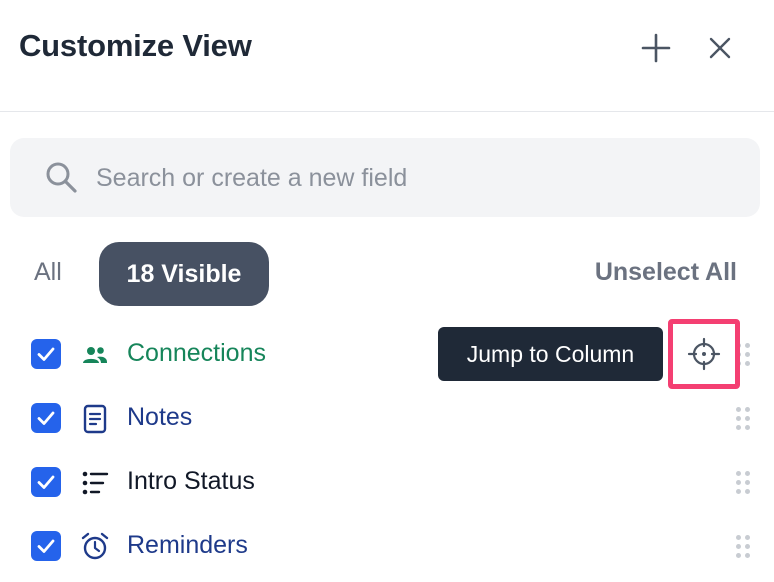 The height and width of the screenshot is (582, 774). I want to click on field-label: Connections, so click(196, 353).